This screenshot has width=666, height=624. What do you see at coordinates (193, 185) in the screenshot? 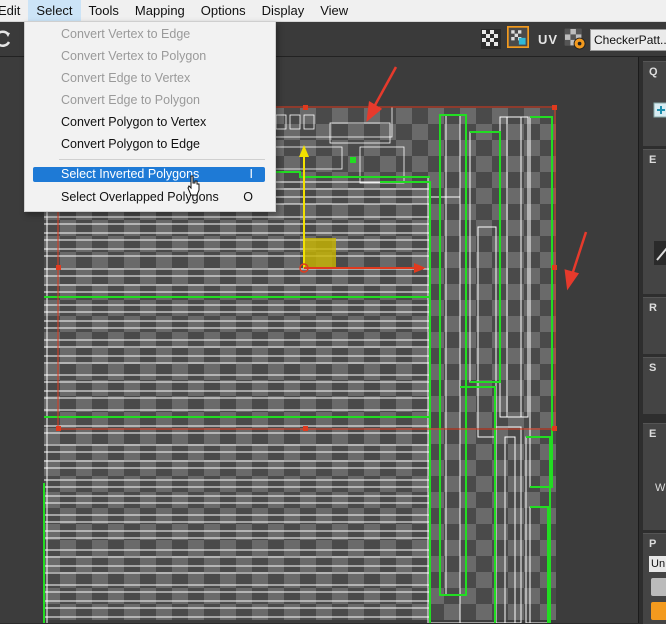
I see `hand-cursor-icon` at bounding box center [193, 185].